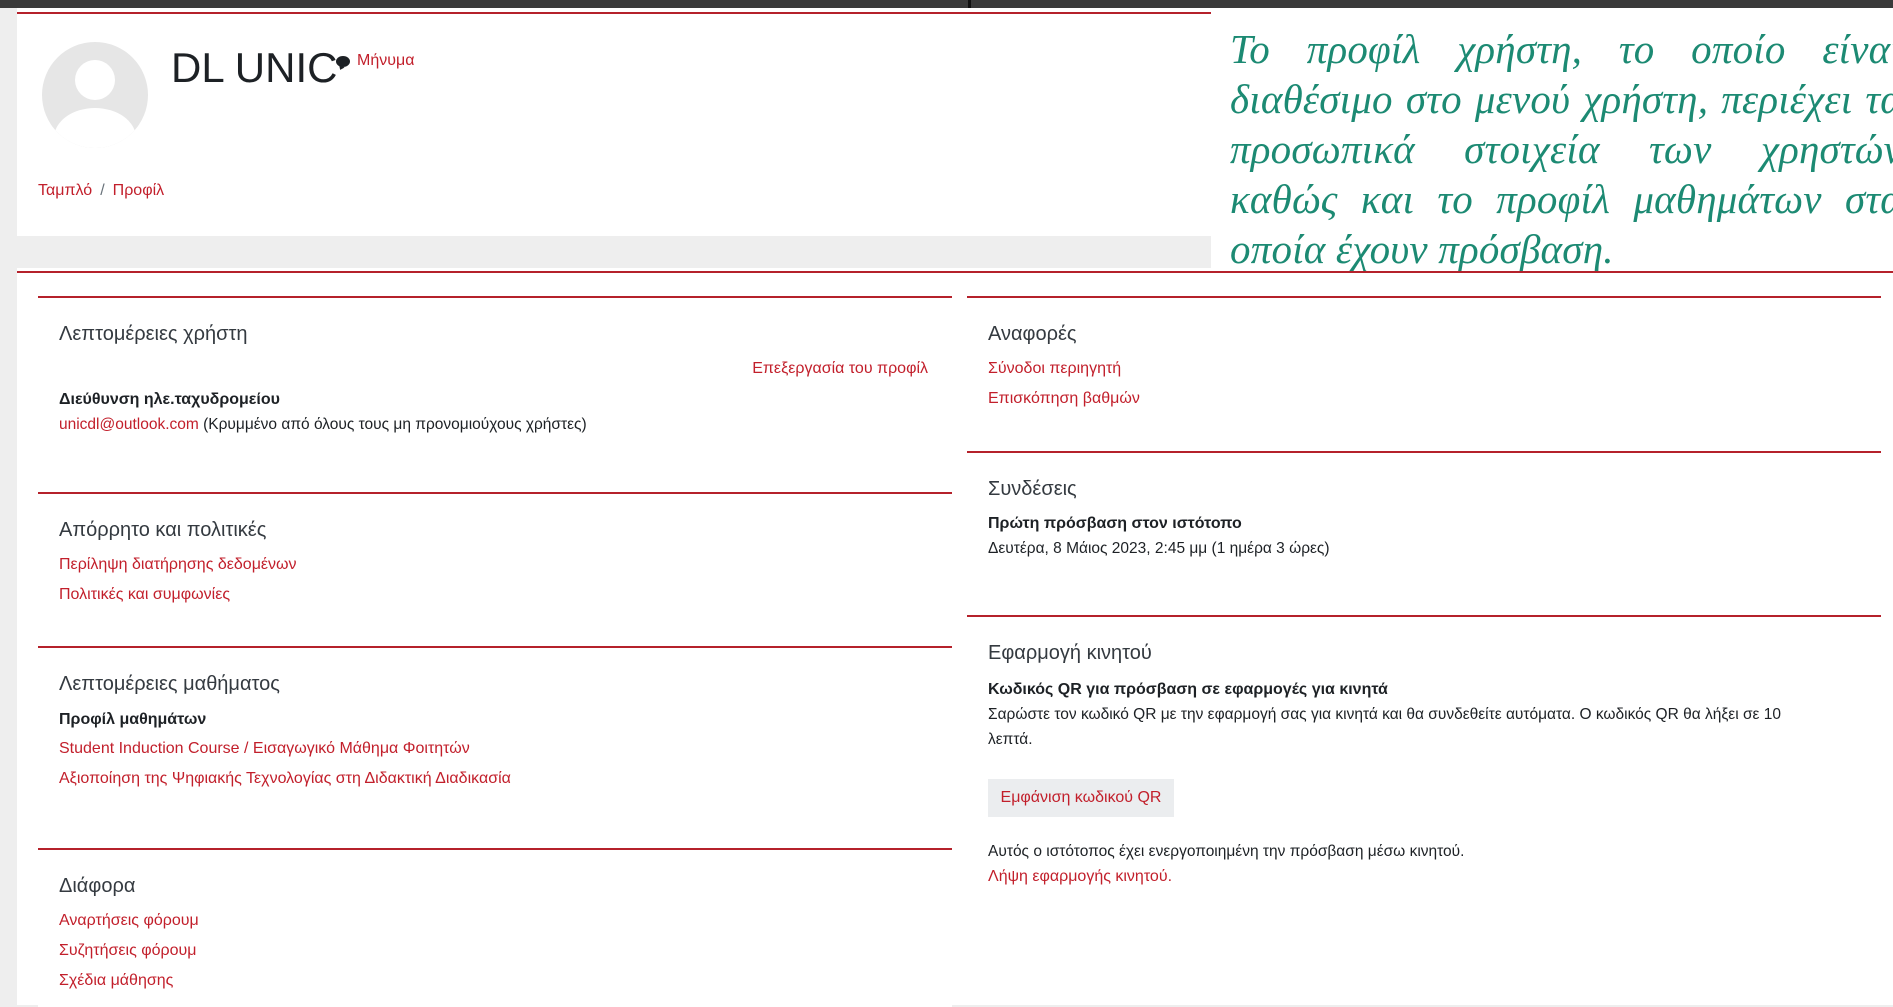  What do you see at coordinates (1010, 739) in the screenshot?
I see `qr-description-line-2: λεπτά.` at bounding box center [1010, 739].